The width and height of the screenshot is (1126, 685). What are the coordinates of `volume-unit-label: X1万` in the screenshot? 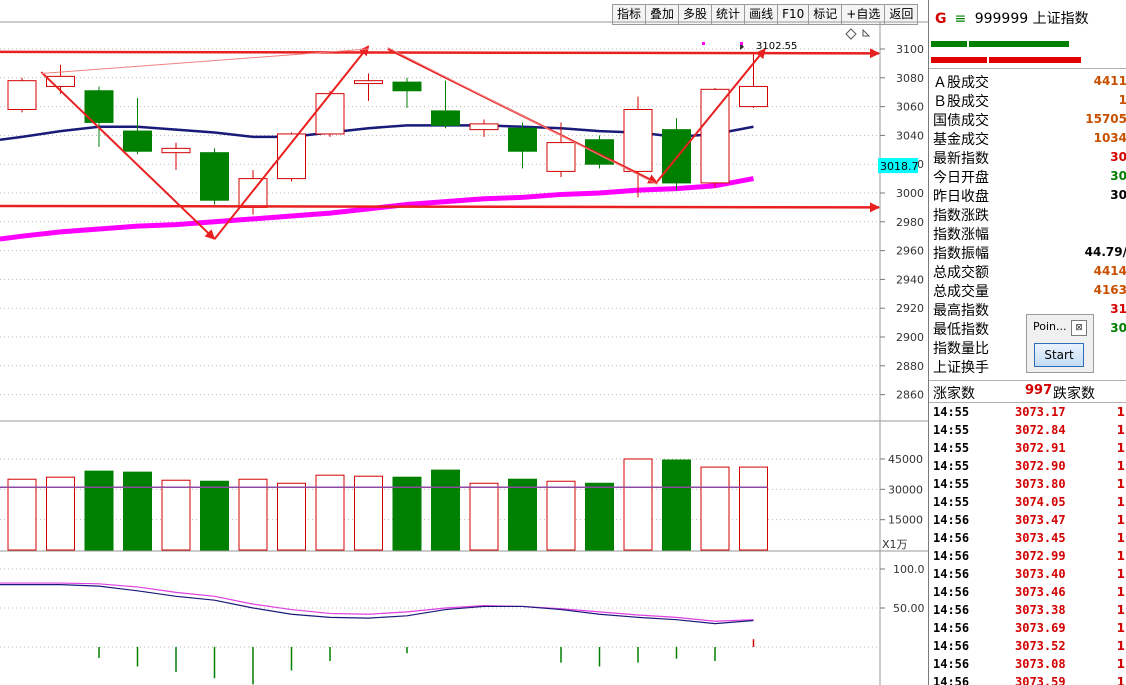 It's located at (895, 544).